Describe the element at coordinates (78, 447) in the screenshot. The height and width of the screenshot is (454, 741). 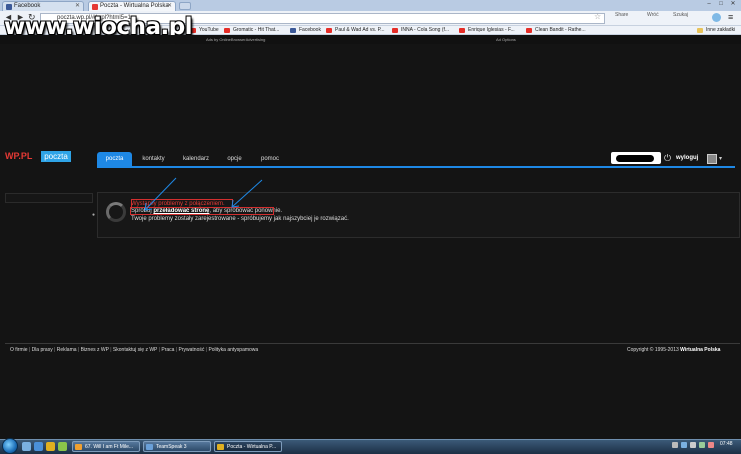
I see `media-icon` at that location.